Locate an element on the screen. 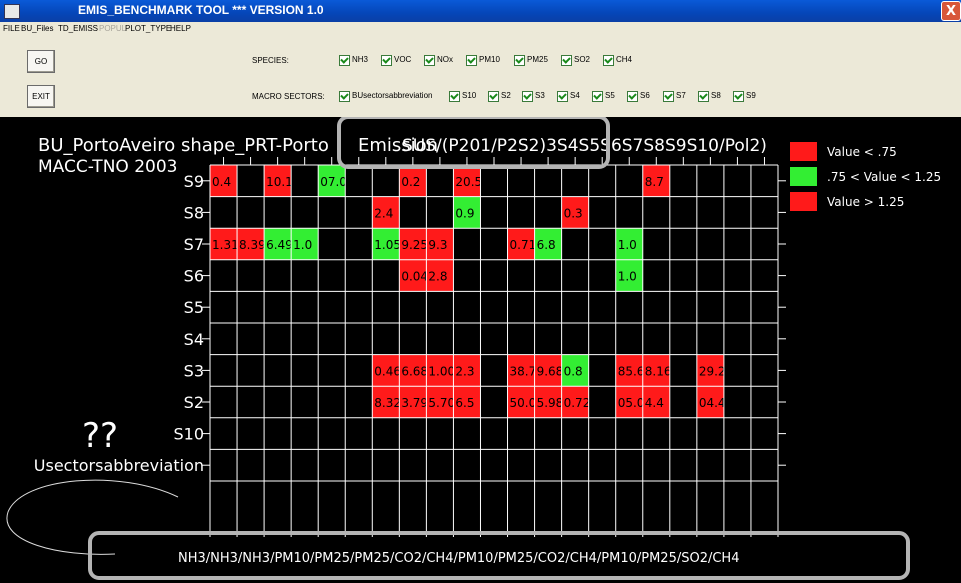  menu-popul: POPUL is located at coordinates (113, 28).